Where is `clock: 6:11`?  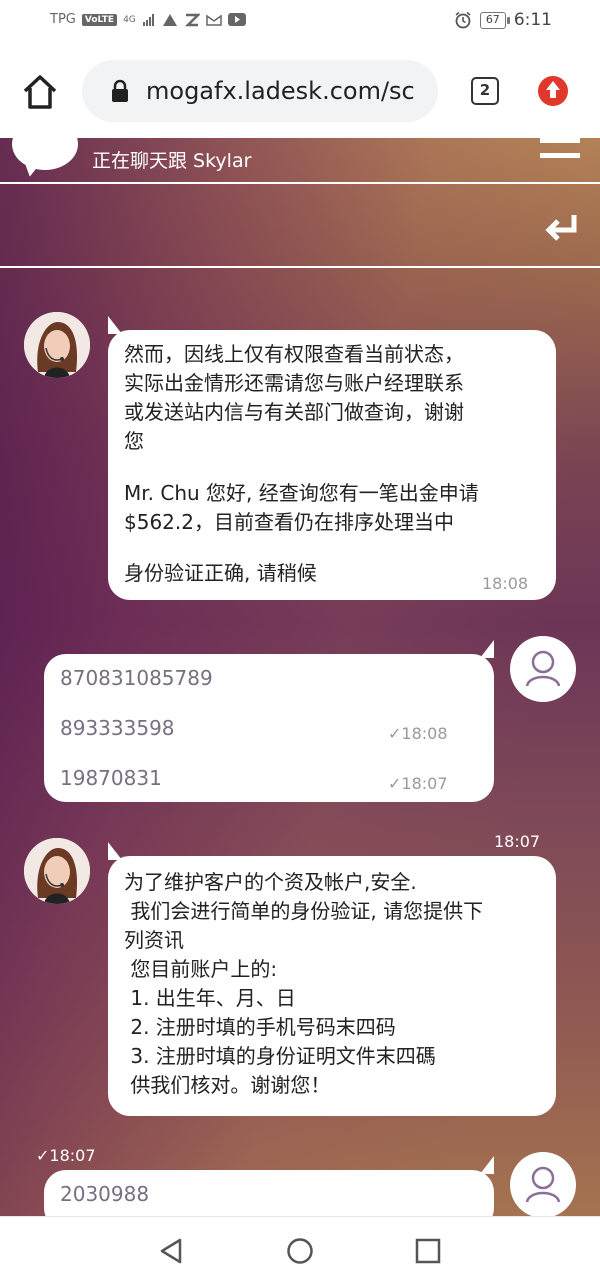
clock: 6:11 is located at coordinates (532, 20).